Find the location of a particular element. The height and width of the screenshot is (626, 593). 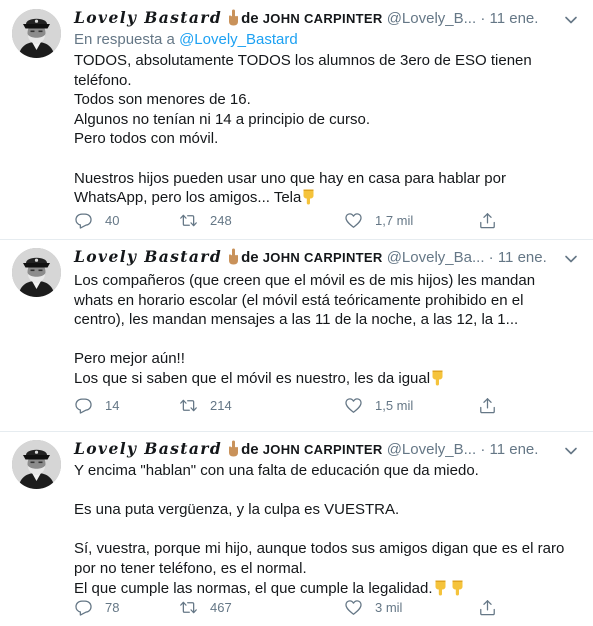

reply-count: 14 is located at coordinates (112, 405).